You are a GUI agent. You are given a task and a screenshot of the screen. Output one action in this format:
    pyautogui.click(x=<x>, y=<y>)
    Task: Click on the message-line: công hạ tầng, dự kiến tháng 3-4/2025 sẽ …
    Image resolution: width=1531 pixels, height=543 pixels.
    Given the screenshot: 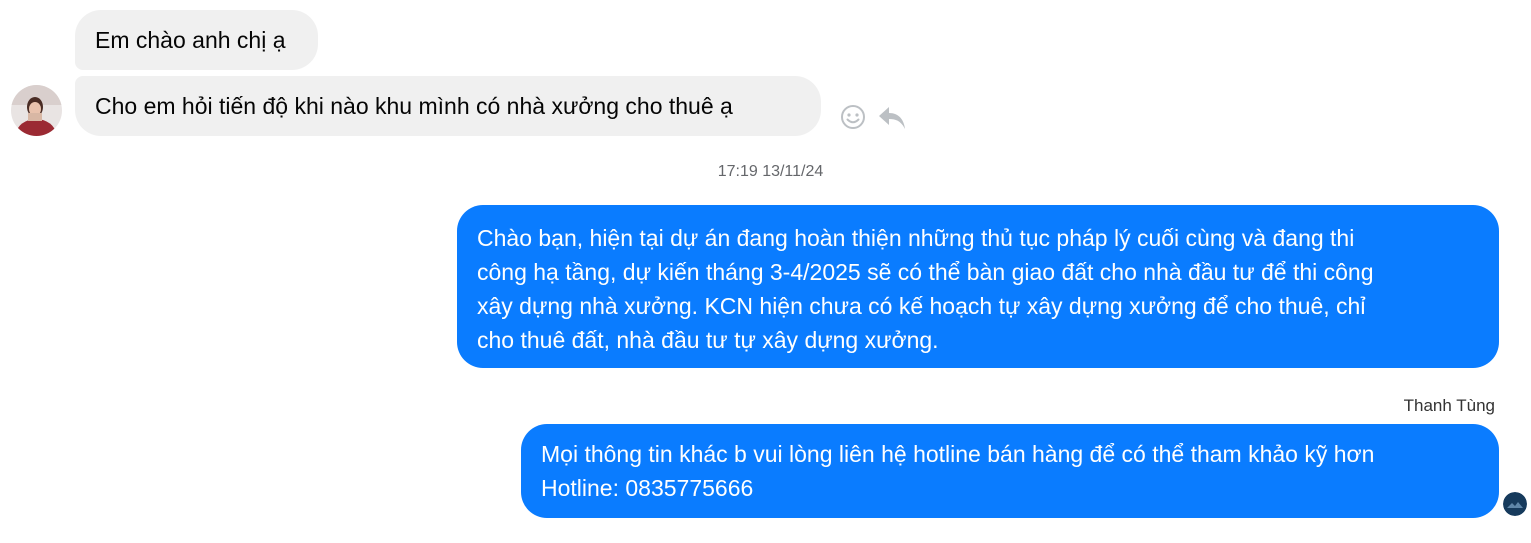 What is the action you would take?
    pyautogui.click(x=925, y=272)
    